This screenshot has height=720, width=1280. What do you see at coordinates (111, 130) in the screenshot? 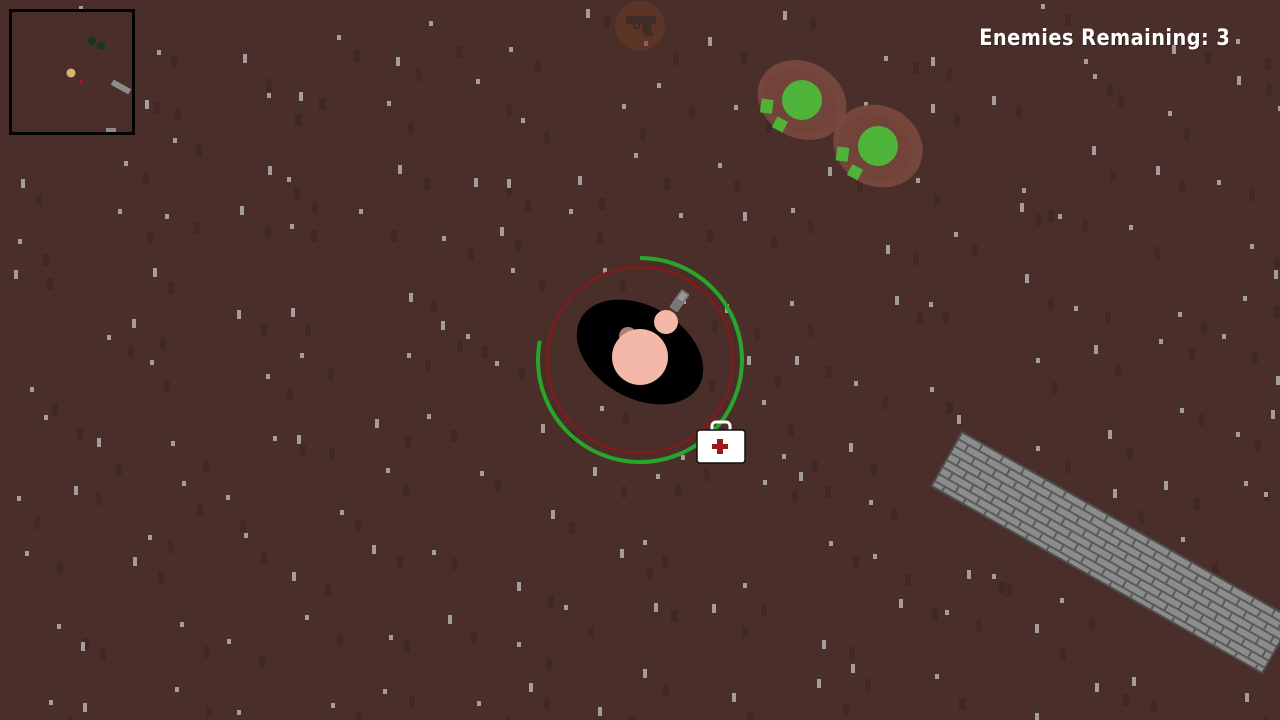
I see `minimap-wall-marker` at bounding box center [111, 130].